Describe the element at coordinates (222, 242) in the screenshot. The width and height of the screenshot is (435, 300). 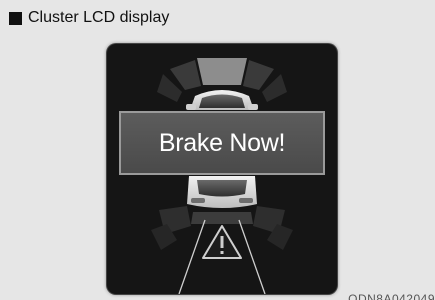
I see `warning-triangle-icon` at that location.